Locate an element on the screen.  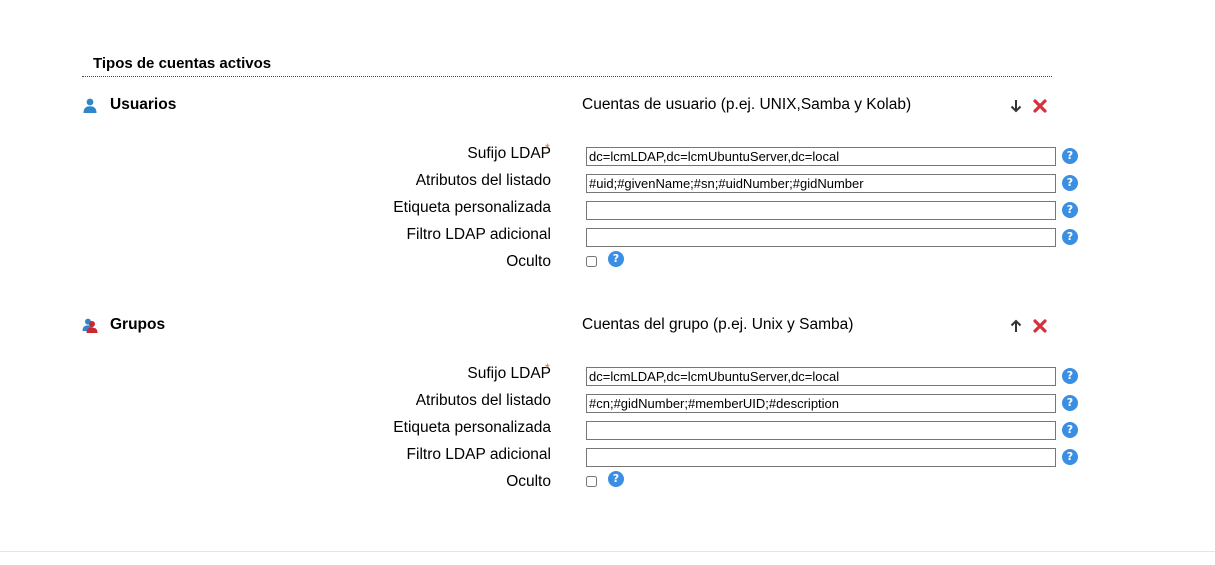
move-up-button is located at coordinates (1016, 326).